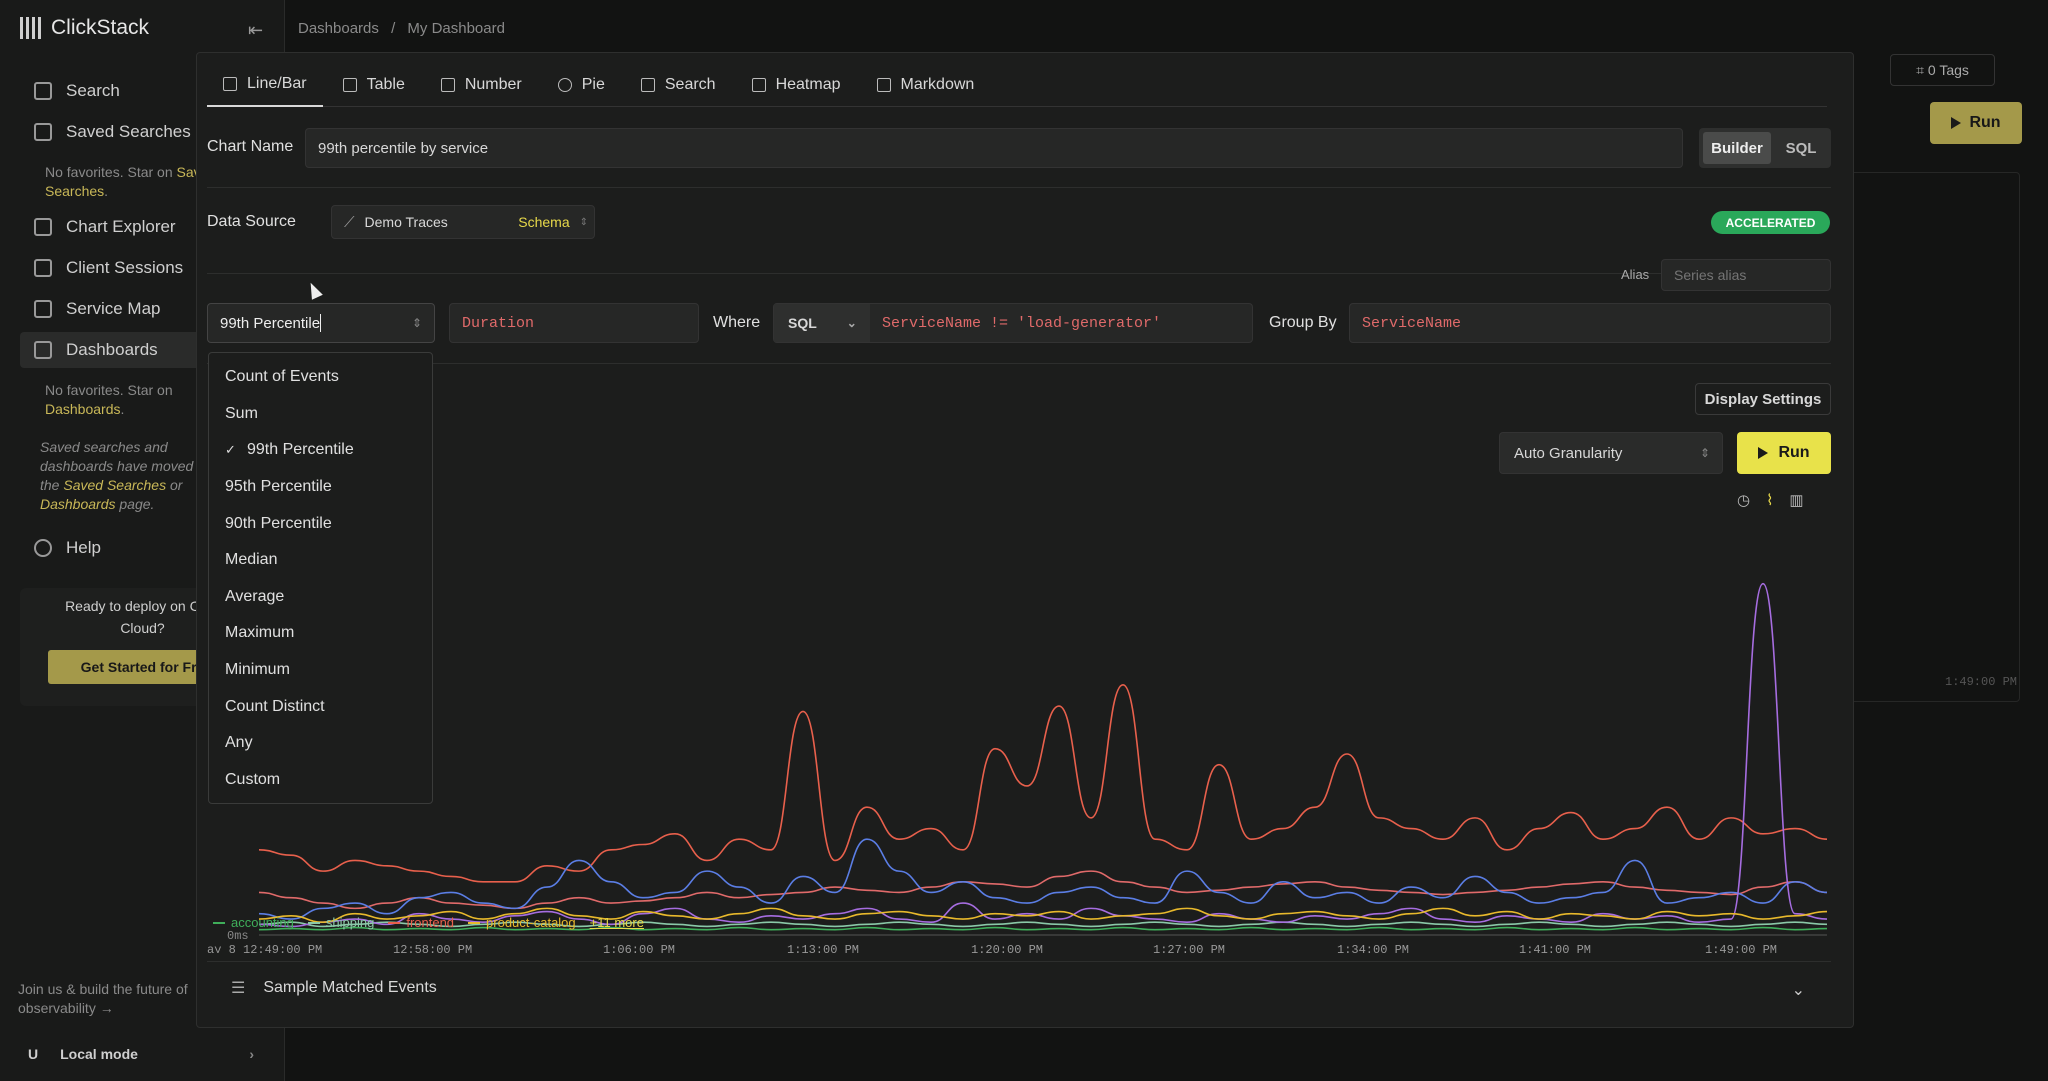 The height and width of the screenshot is (1081, 2048). What do you see at coordinates (401, 28) in the screenshot?
I see `breadcrumb: Dashboards / My Dashboard` at bounding box center [401, 28].